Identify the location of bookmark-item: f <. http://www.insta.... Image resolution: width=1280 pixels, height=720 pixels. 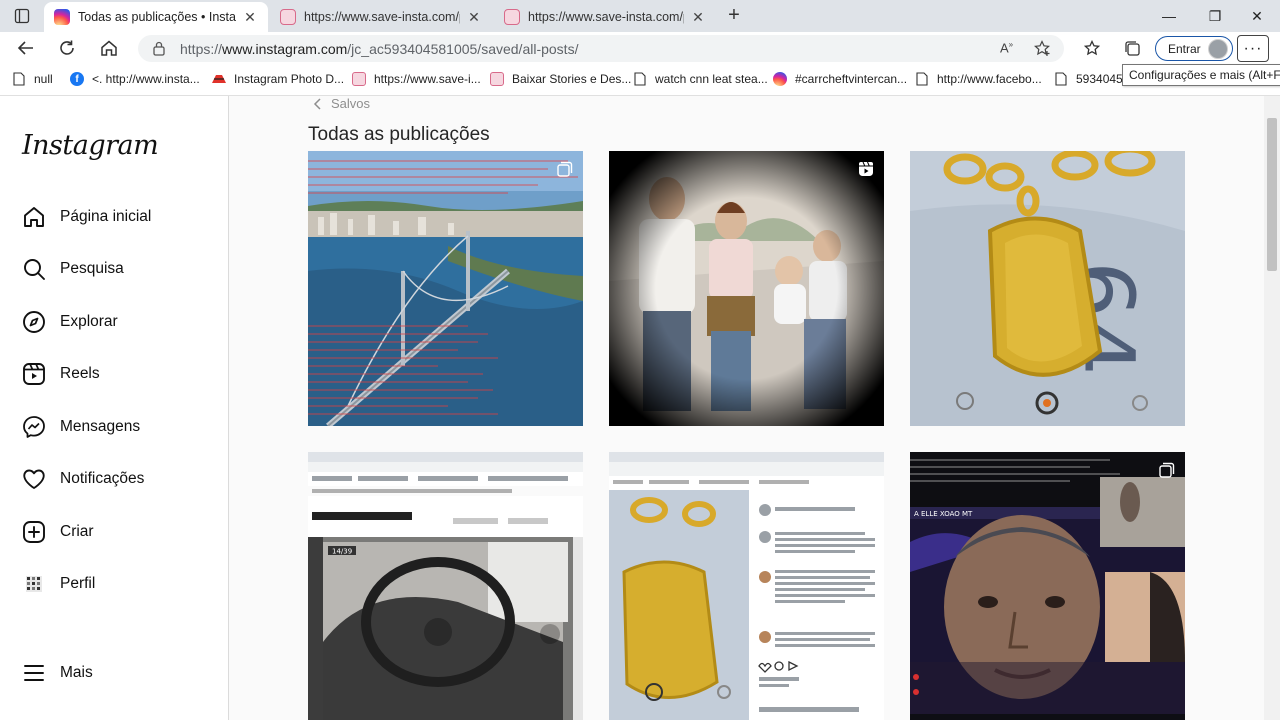
(135, 79).